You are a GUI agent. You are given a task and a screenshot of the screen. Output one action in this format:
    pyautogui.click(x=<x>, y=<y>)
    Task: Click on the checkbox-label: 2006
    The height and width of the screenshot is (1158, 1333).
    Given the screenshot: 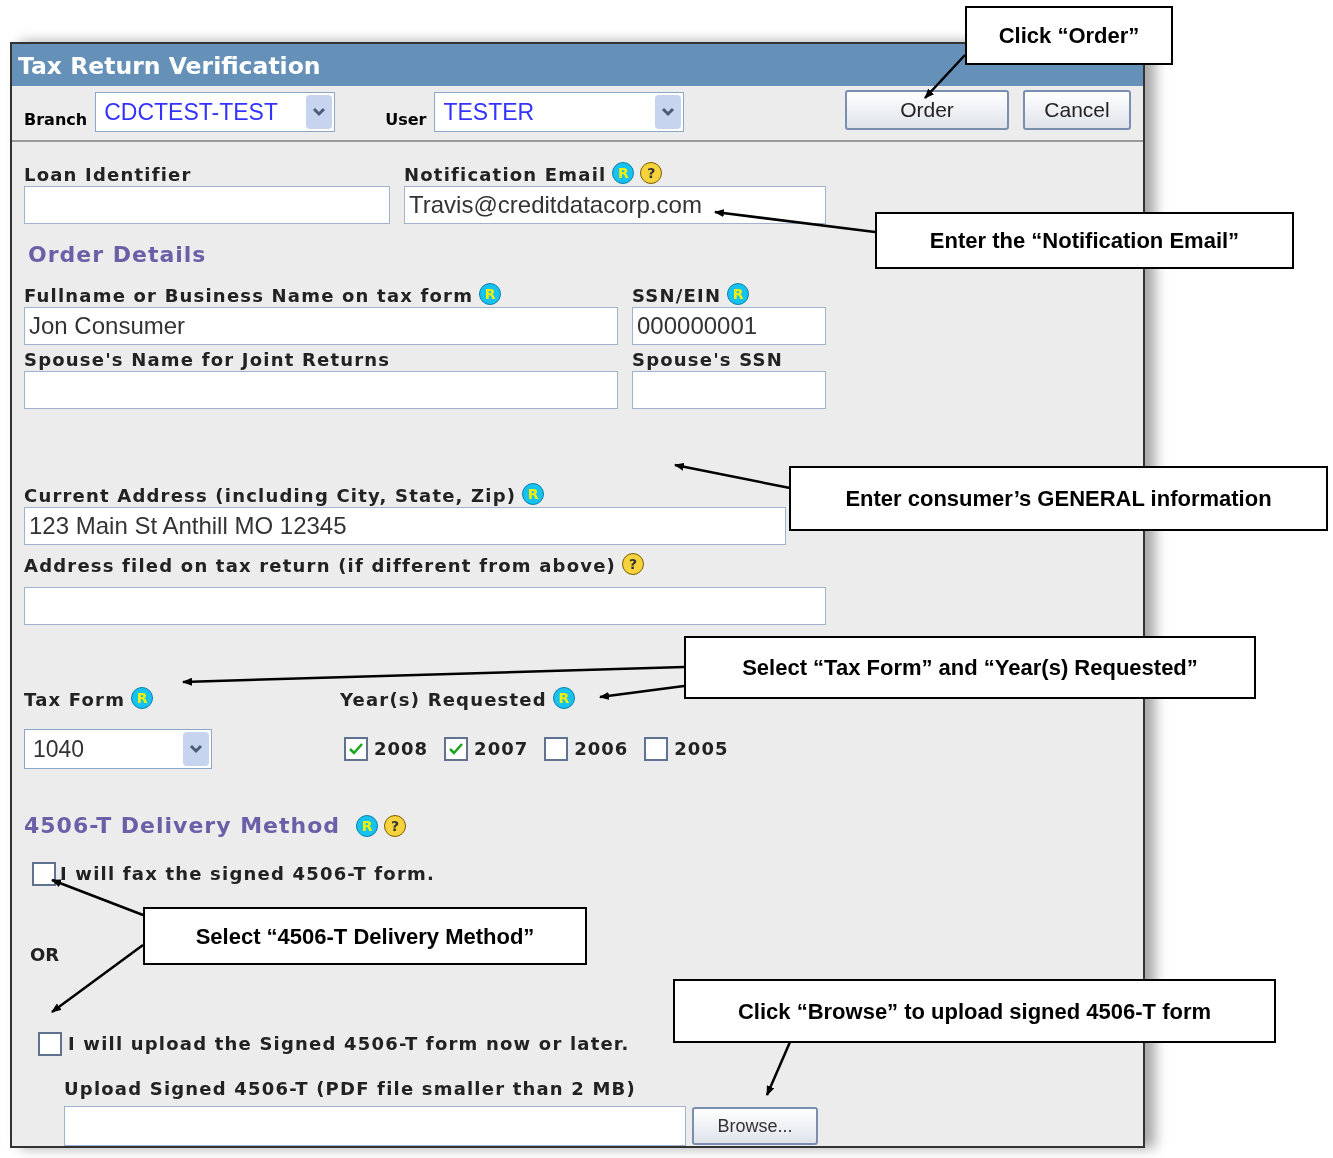 What is the action you would take?
    pyautogui.click(x=601, y=749)
    